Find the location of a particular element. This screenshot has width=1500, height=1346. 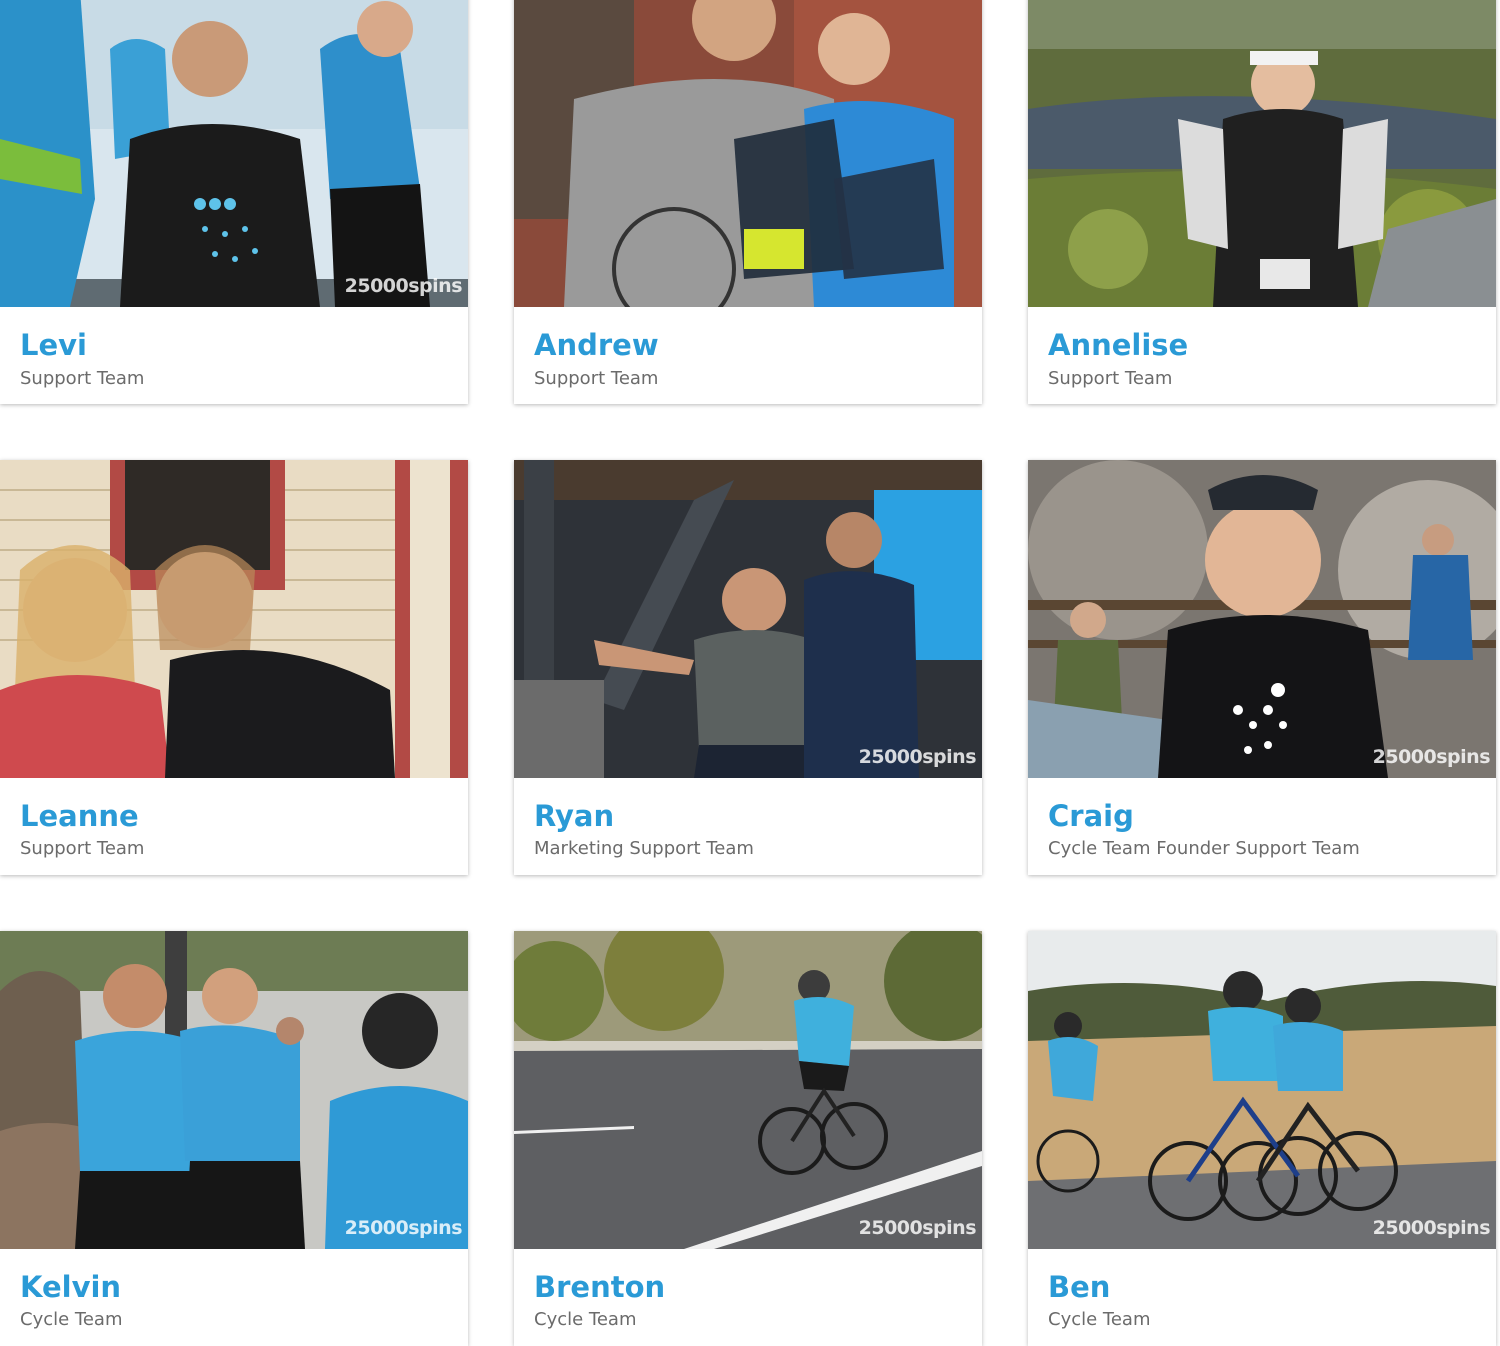

team-card-andrew: Andrew Support Team is located at coordinates (748, 202).